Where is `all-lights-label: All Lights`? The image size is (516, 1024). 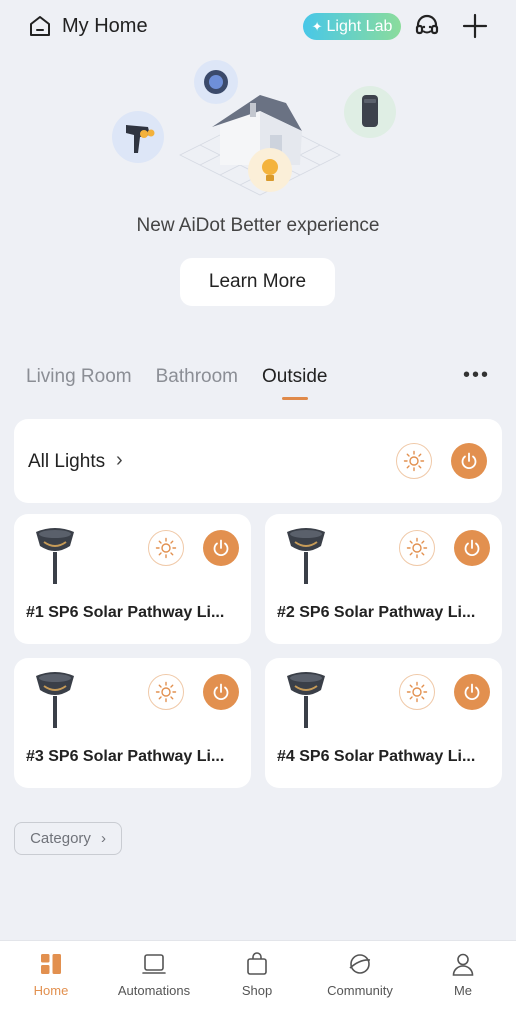
all-lights-label: All Lights is located at coordinates (67, 461).